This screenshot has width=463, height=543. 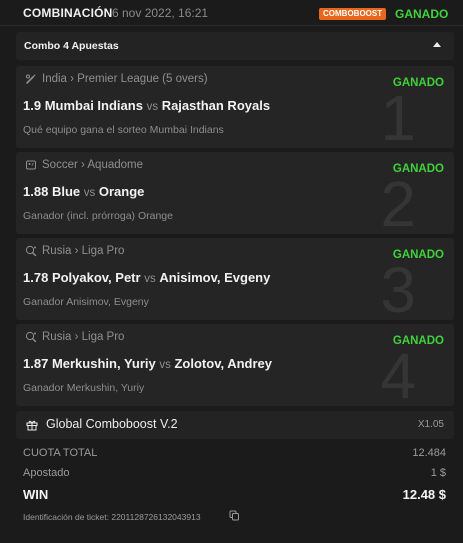 What do you see at coordinates (93, 165) in the screenshot?
I see `league-breadcrumb: Soccer › Aquadome` at bounding box center [93, 165].